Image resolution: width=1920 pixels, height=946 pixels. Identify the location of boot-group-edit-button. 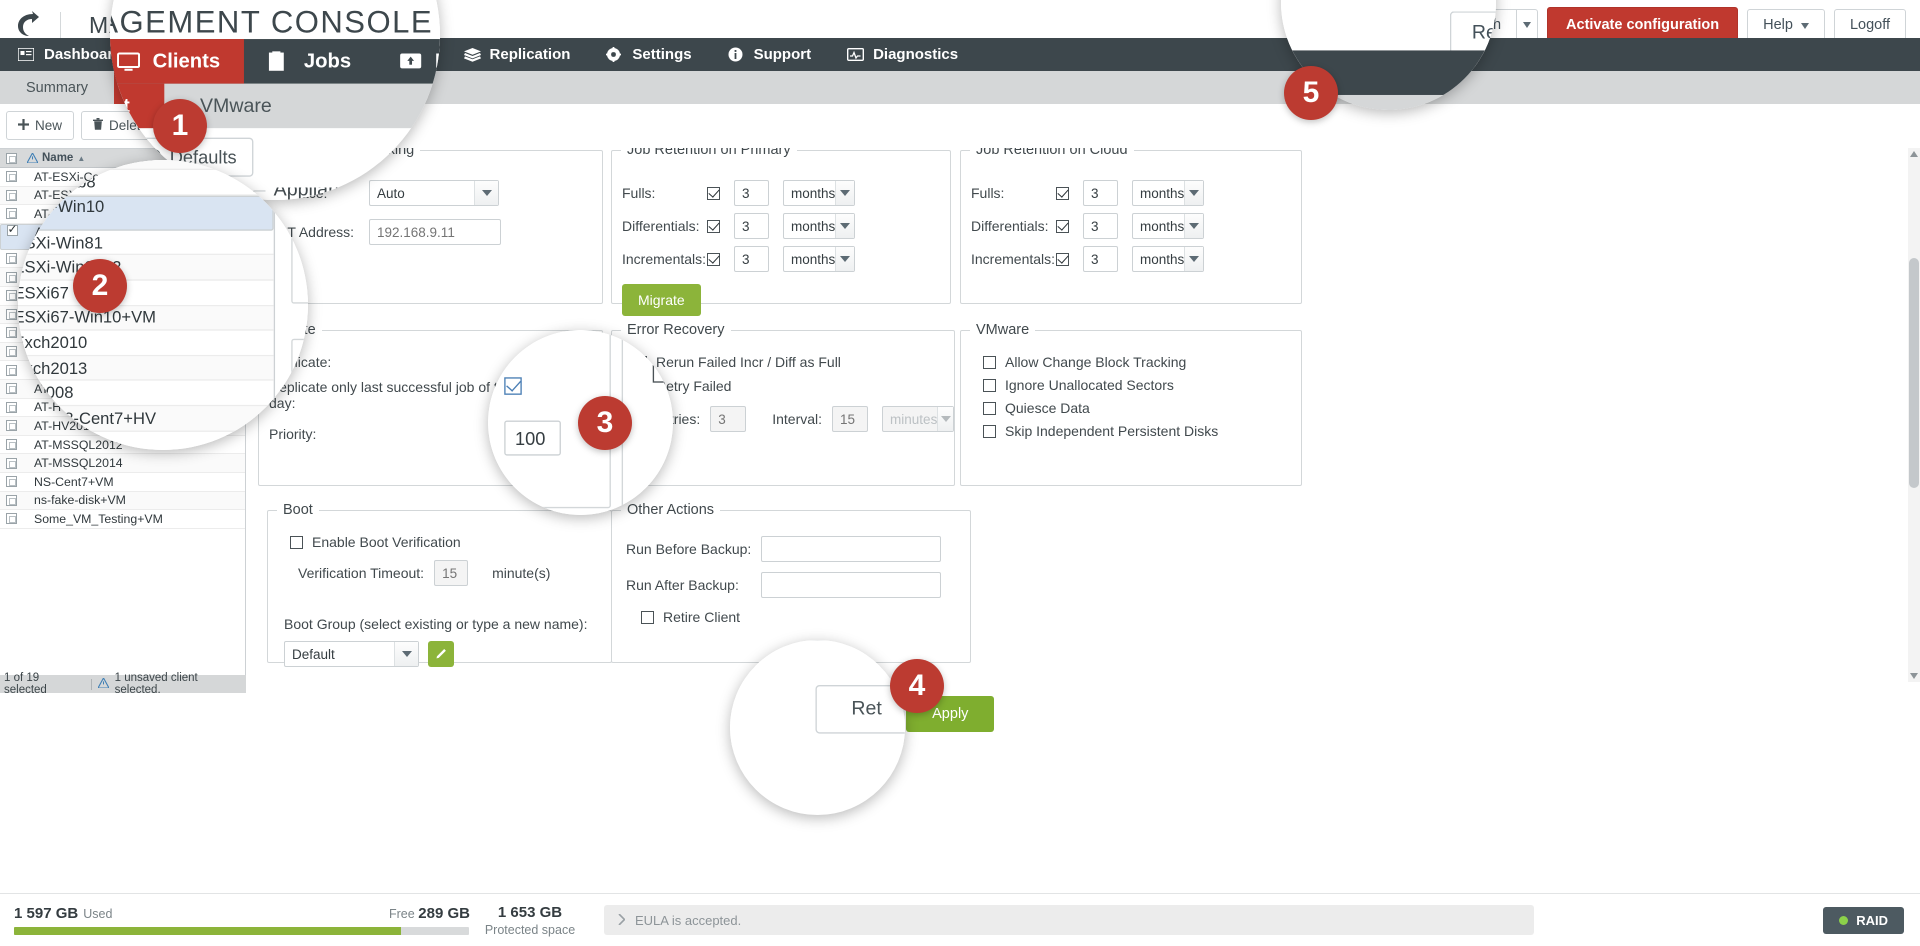
(441, 654).